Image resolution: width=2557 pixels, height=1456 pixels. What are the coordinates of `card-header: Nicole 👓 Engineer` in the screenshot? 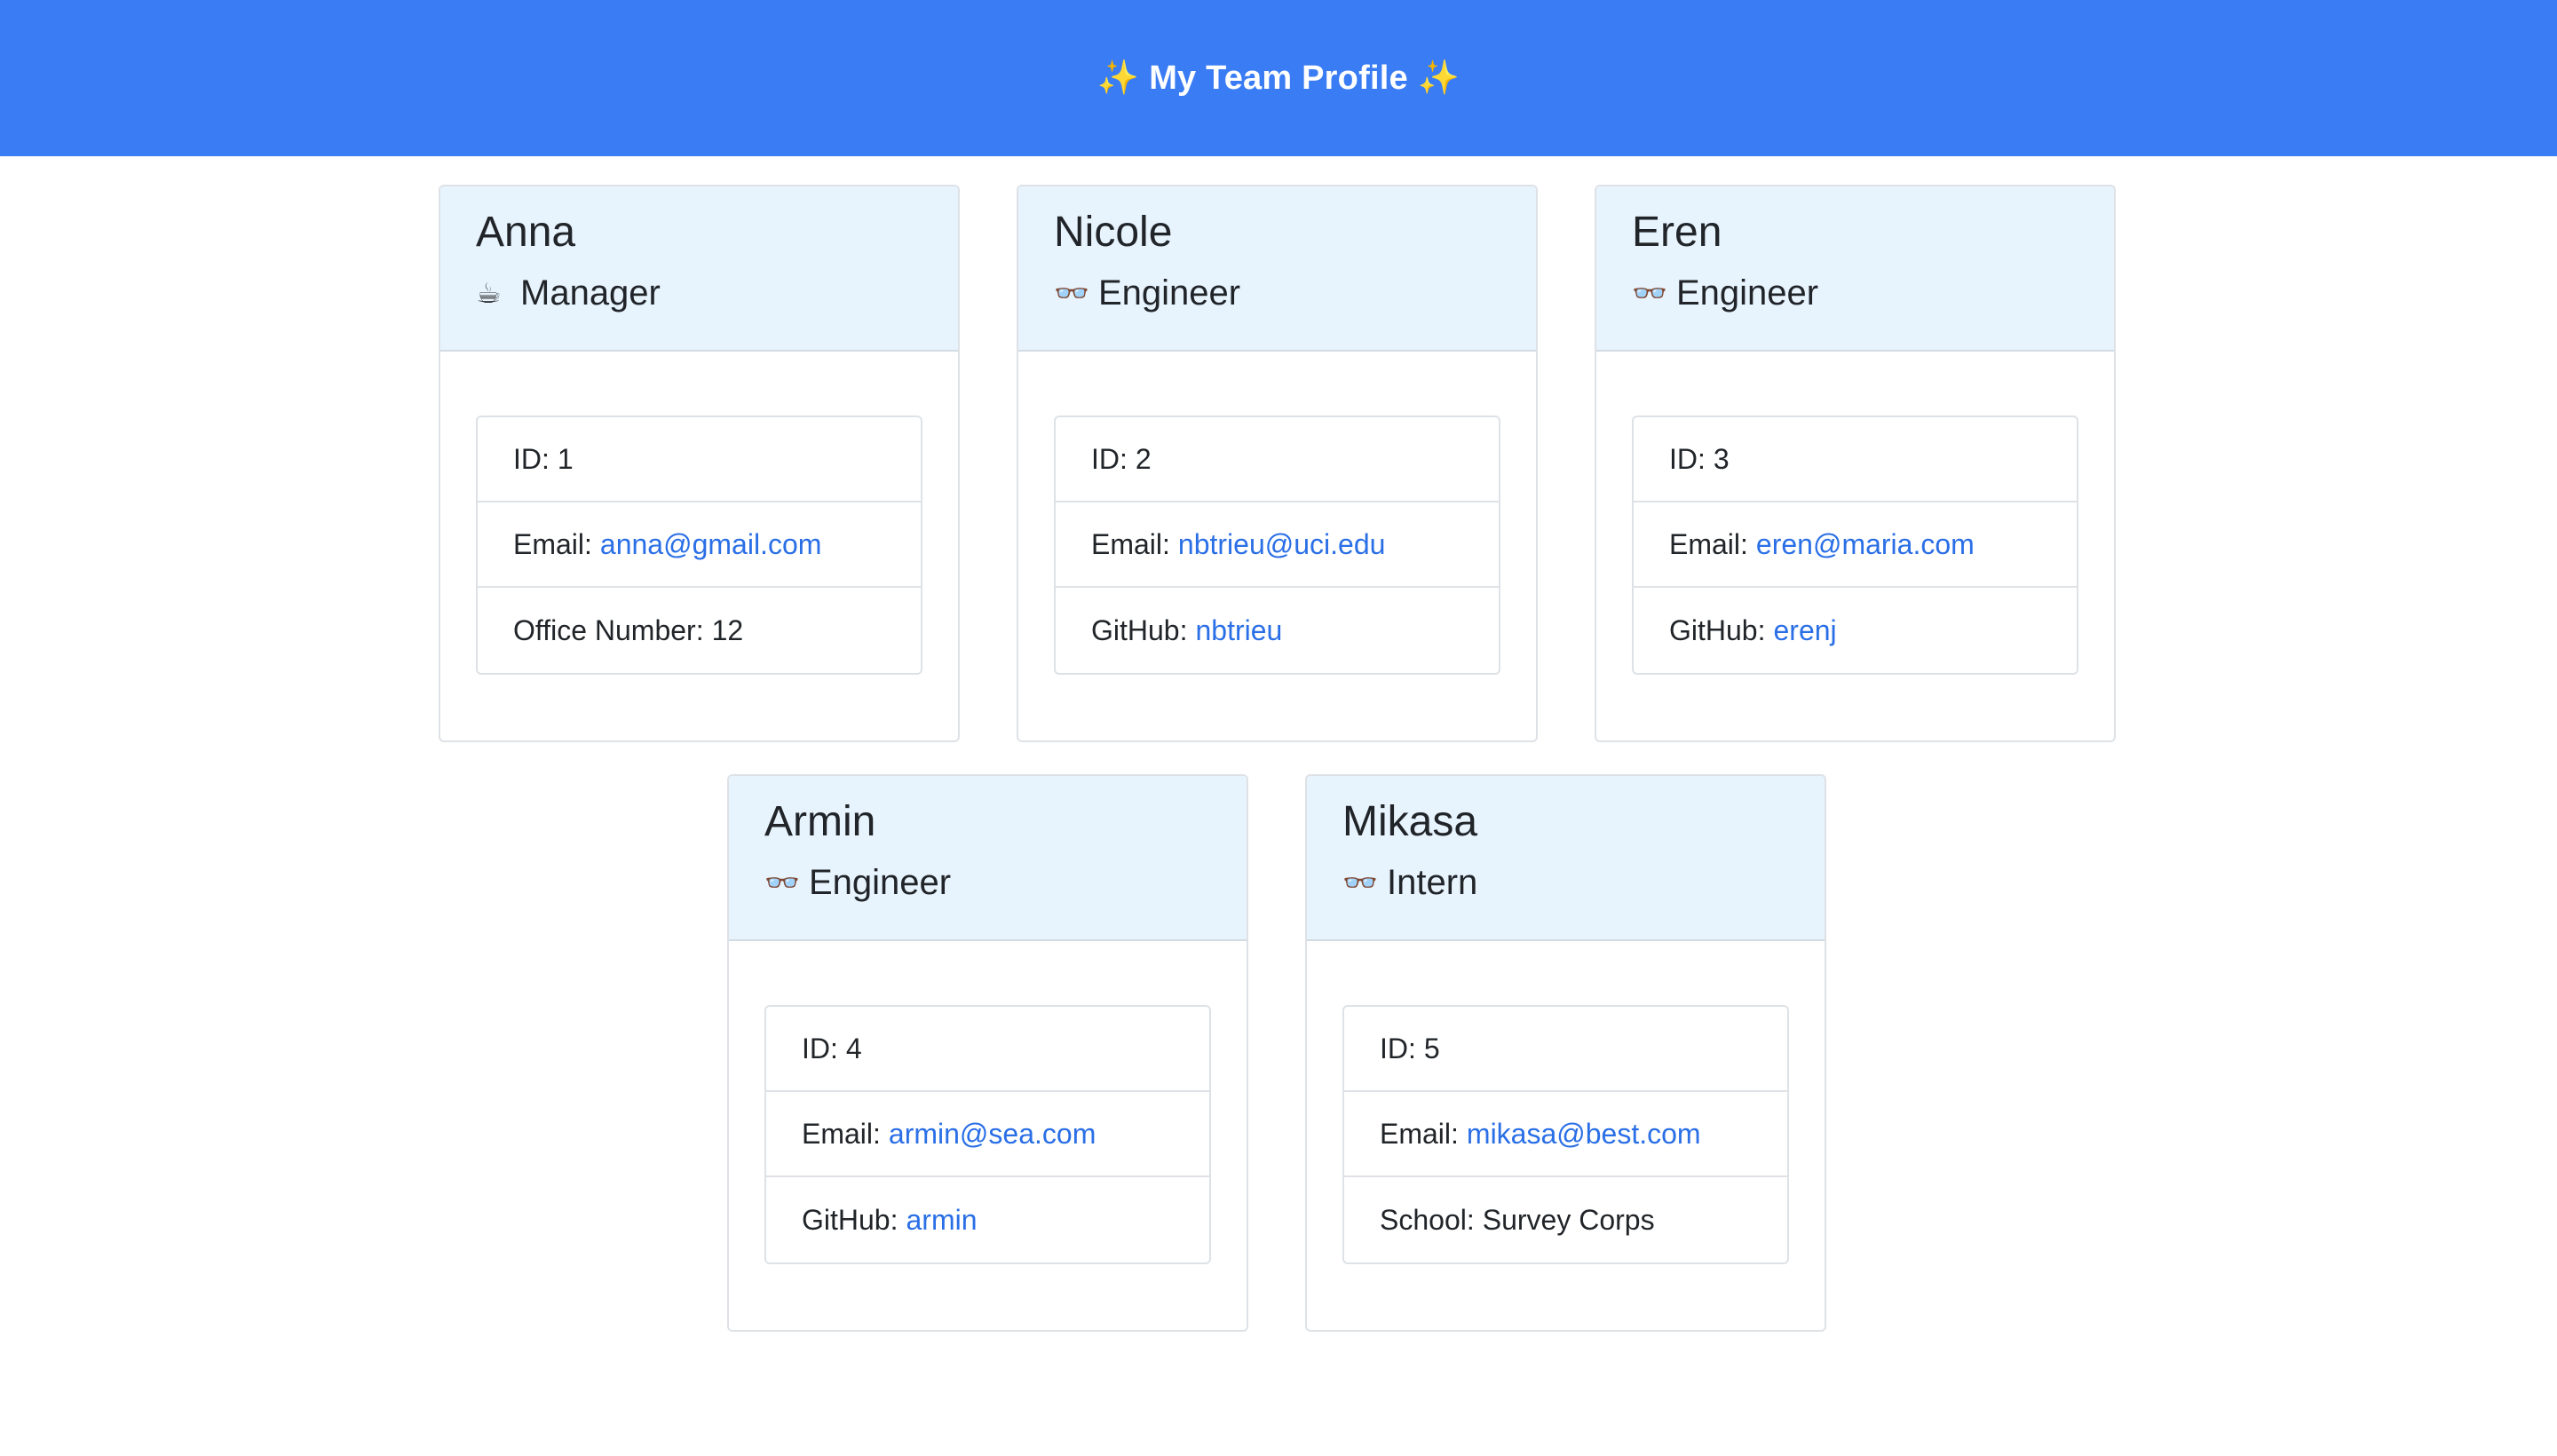 It's located at (1277, 269).